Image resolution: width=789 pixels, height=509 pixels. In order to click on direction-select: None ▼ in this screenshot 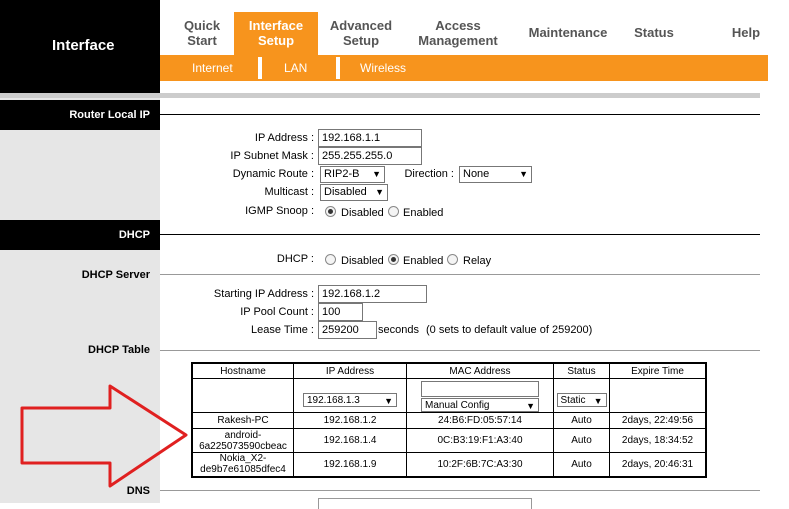, I will do `click(495, 174)`.